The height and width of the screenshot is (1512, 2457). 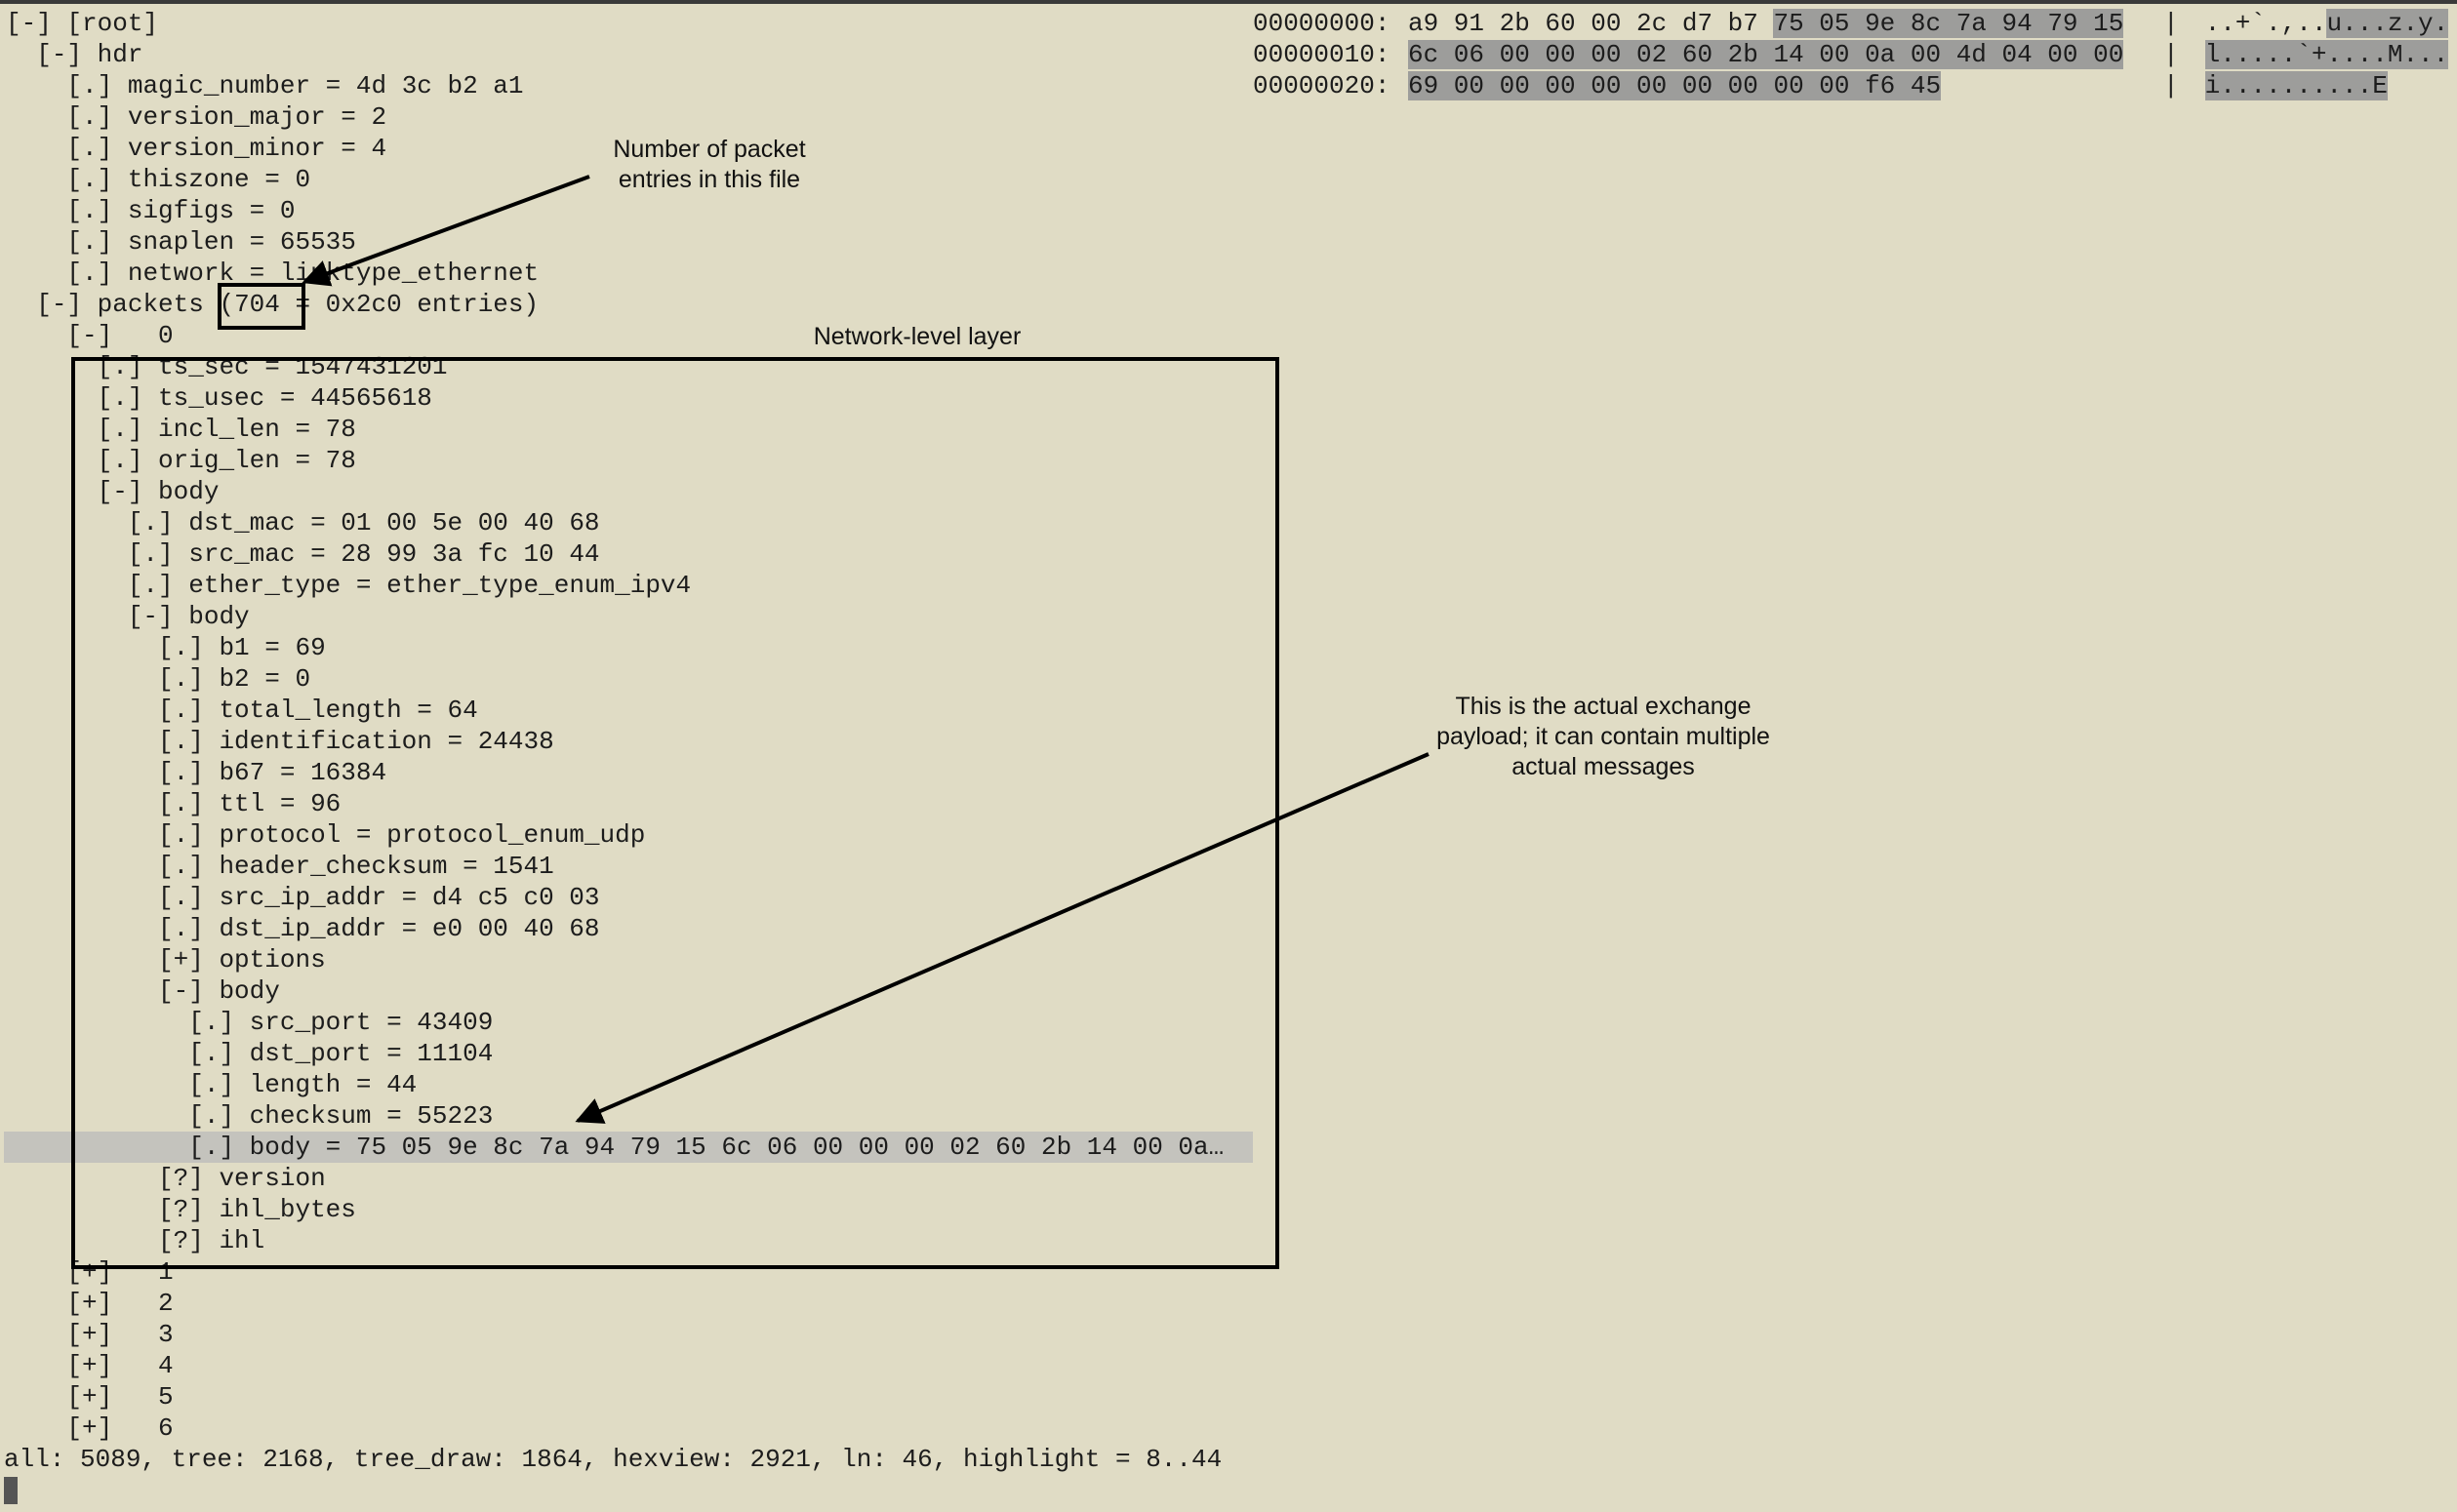 What do you see at coordinates (1003, 938) in the screenshot?
I see `payload-arrow` at bounding box center [1003, 938].